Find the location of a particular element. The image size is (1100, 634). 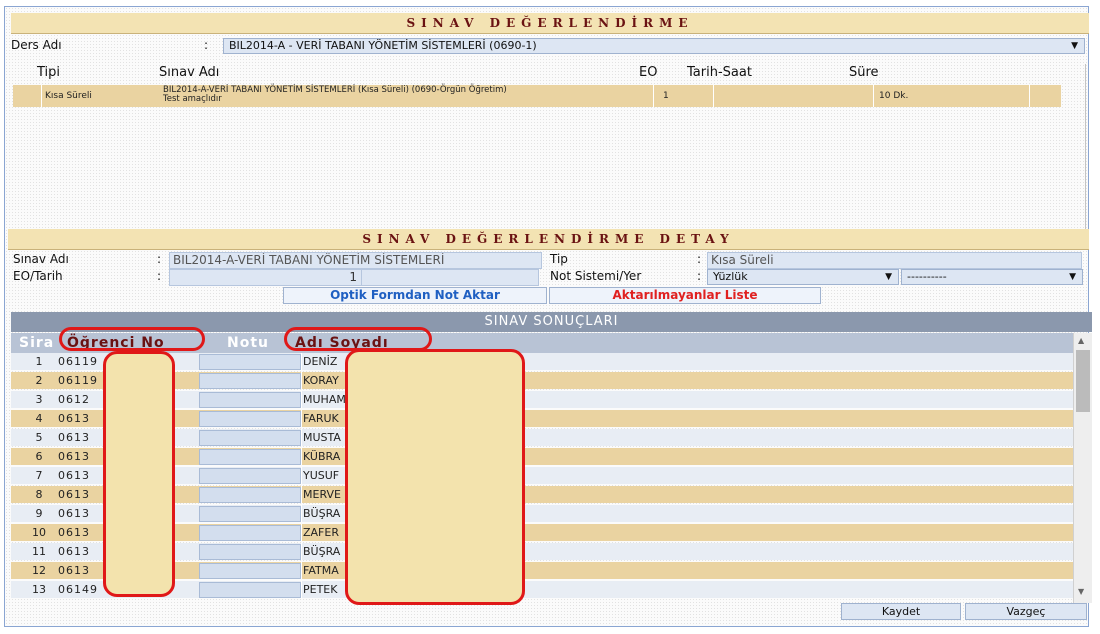

grade-system-label: Not Sistemi/Yer is located at coordinates (596, 276).